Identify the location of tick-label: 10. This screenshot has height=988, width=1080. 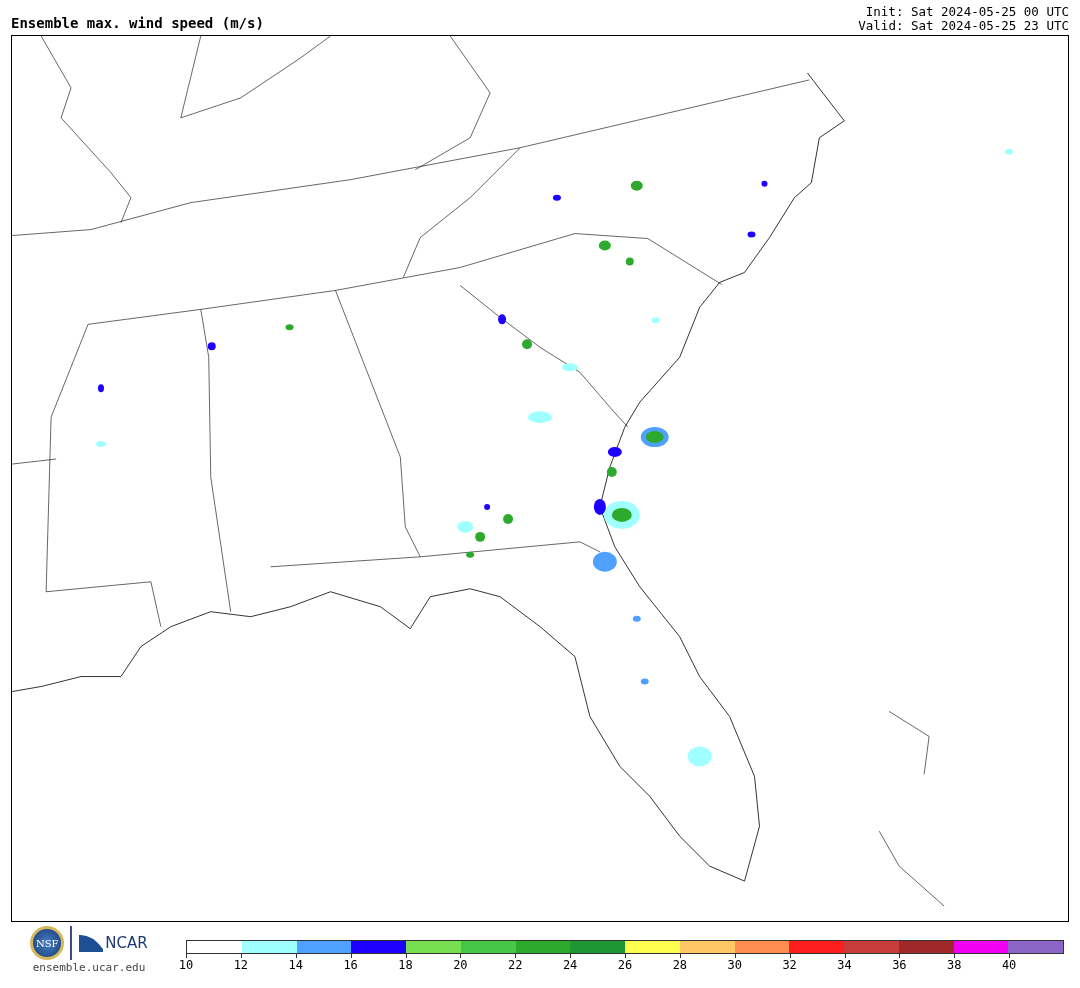
(186, 965).